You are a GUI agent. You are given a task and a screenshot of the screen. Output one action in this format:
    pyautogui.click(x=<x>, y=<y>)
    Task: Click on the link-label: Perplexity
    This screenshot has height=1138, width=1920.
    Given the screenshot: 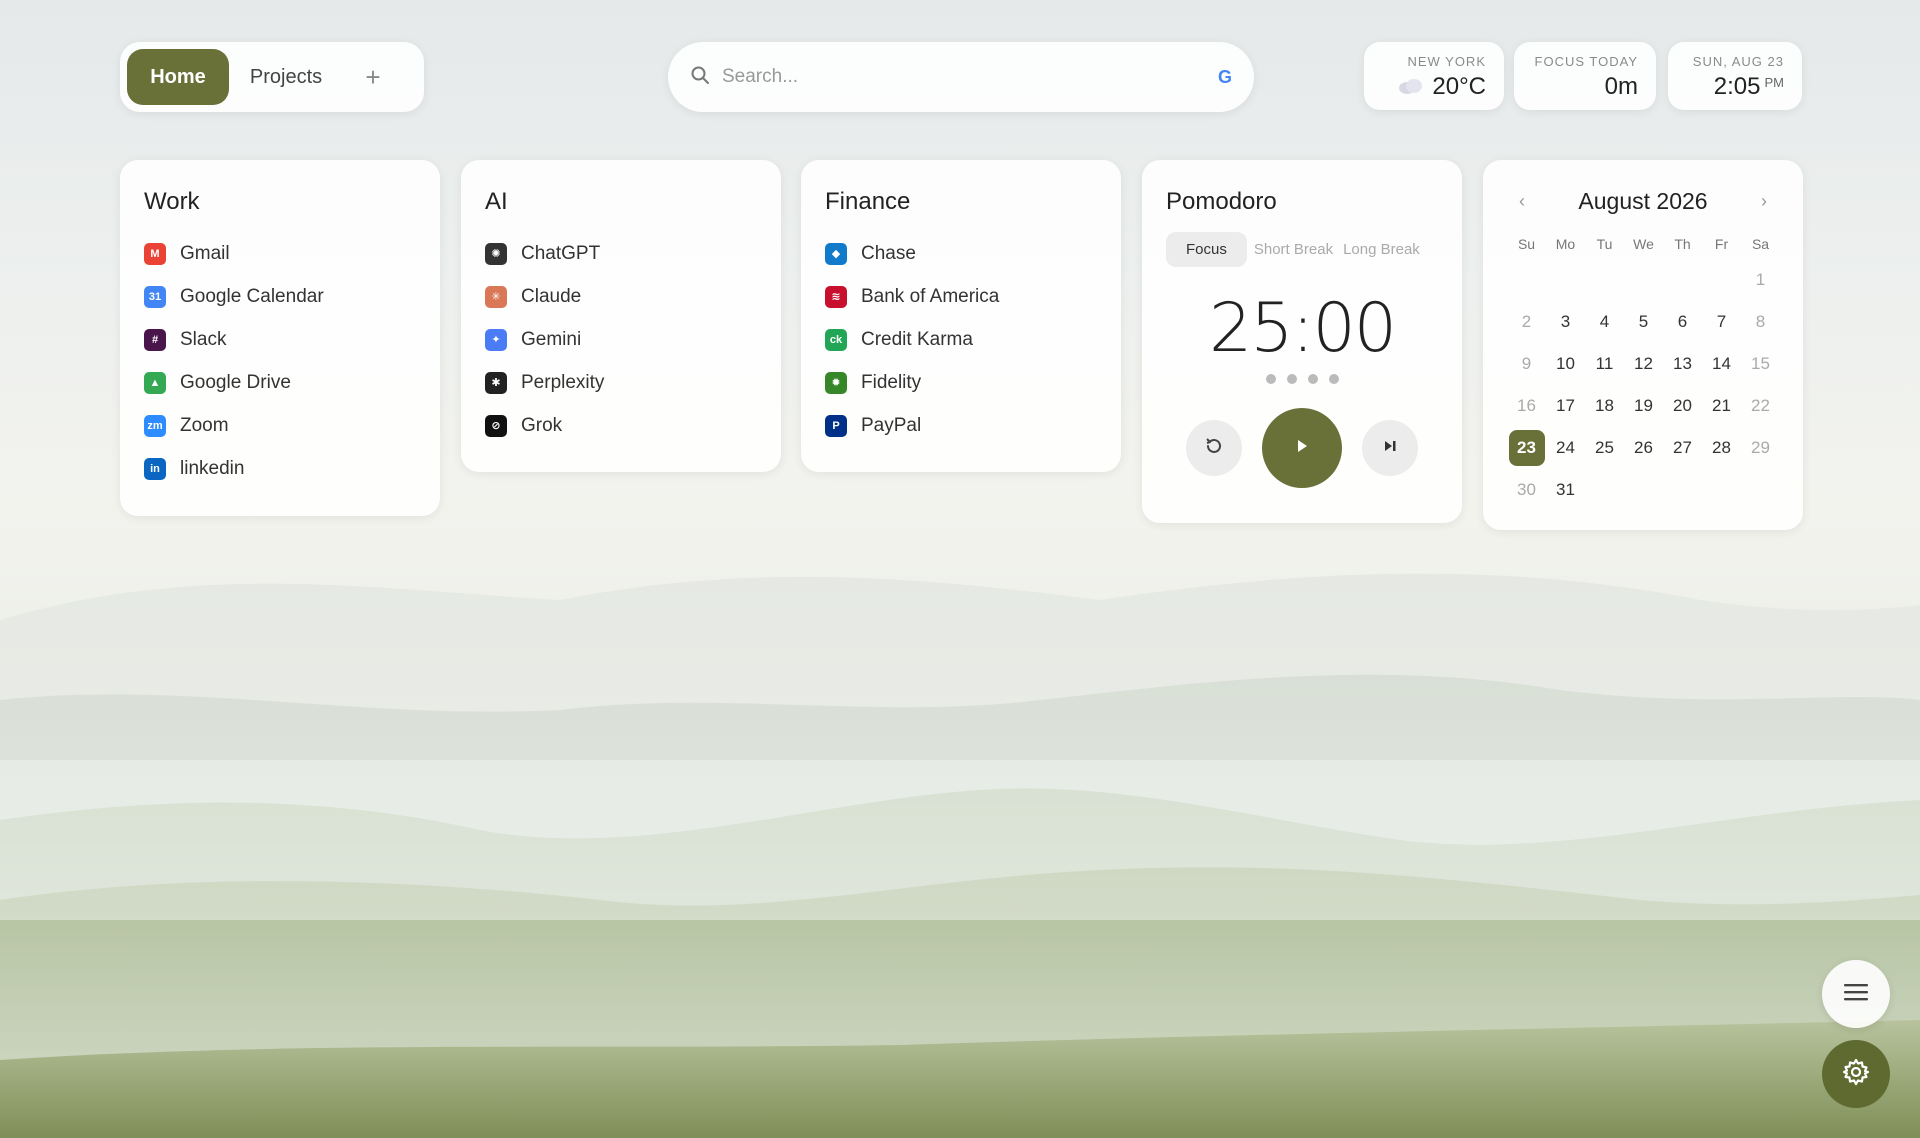 What is the action you would take?
    pyautogui.click(x=563, y=382)
    